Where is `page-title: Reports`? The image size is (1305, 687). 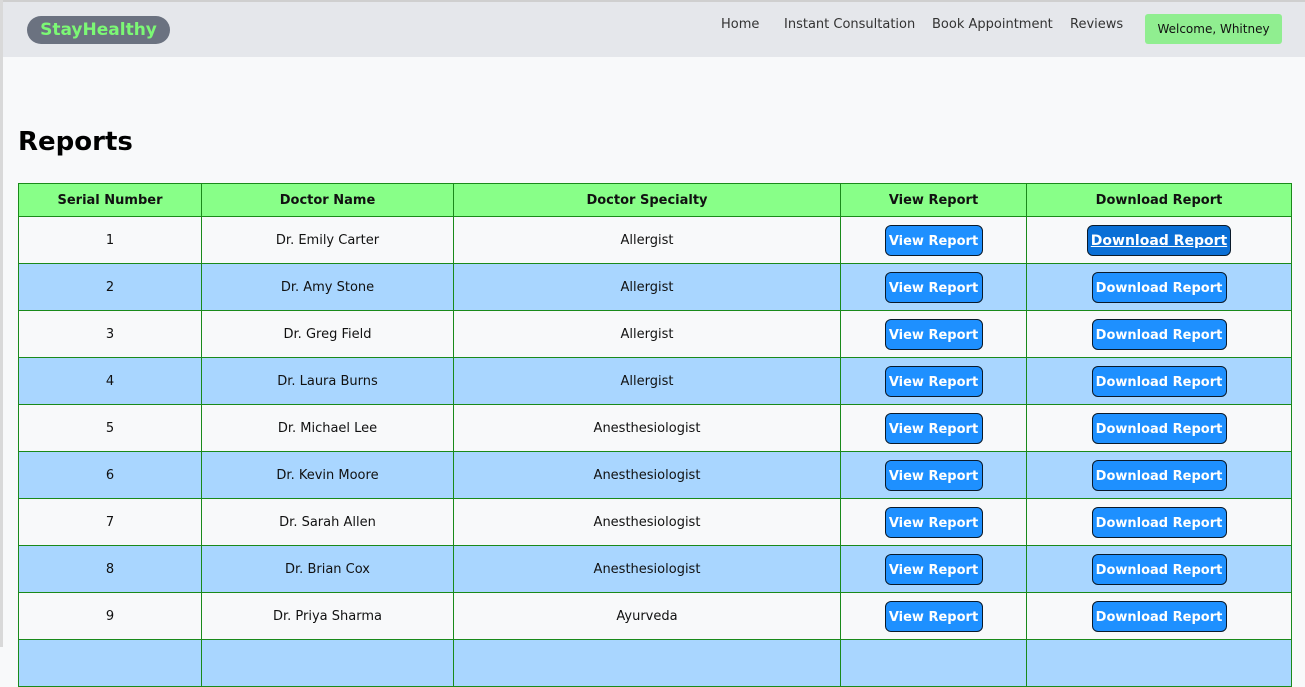
page-title: Reports is located at coordinates (75, 142).